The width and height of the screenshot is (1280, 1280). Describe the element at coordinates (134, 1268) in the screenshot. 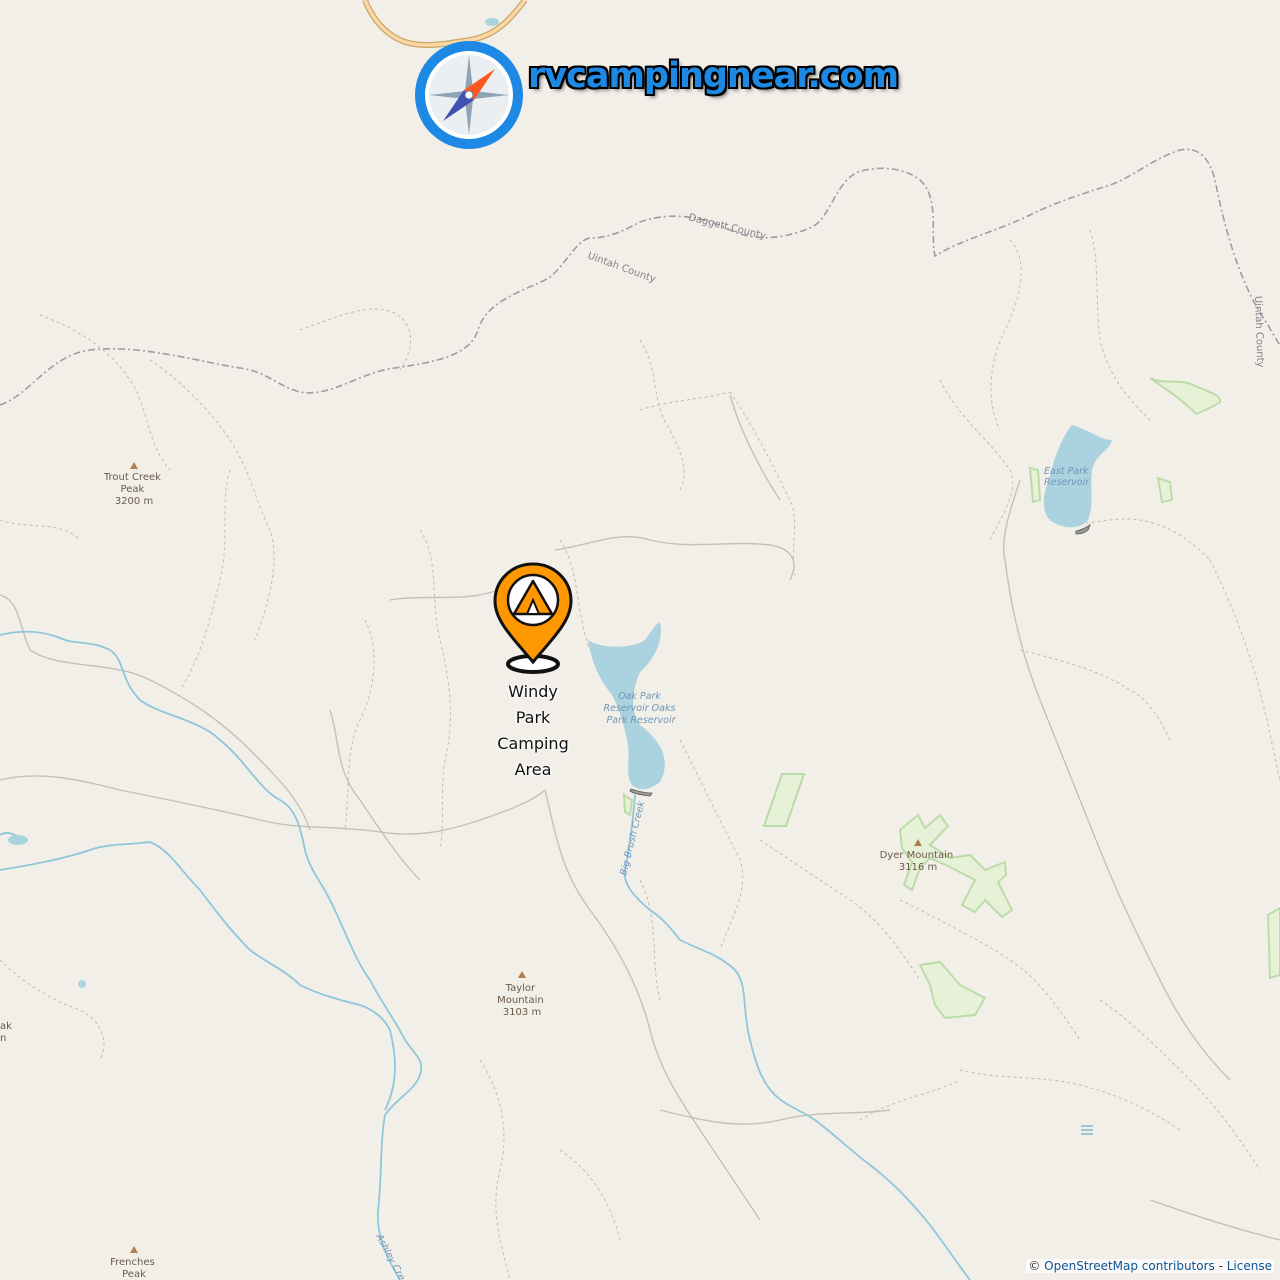

I see `peak-label-frenches: Frenches Peak` at that location.